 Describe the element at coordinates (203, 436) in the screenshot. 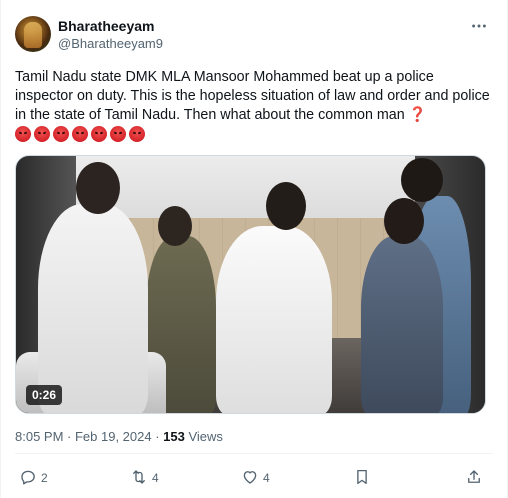

I see `views-label: Views` at that location.